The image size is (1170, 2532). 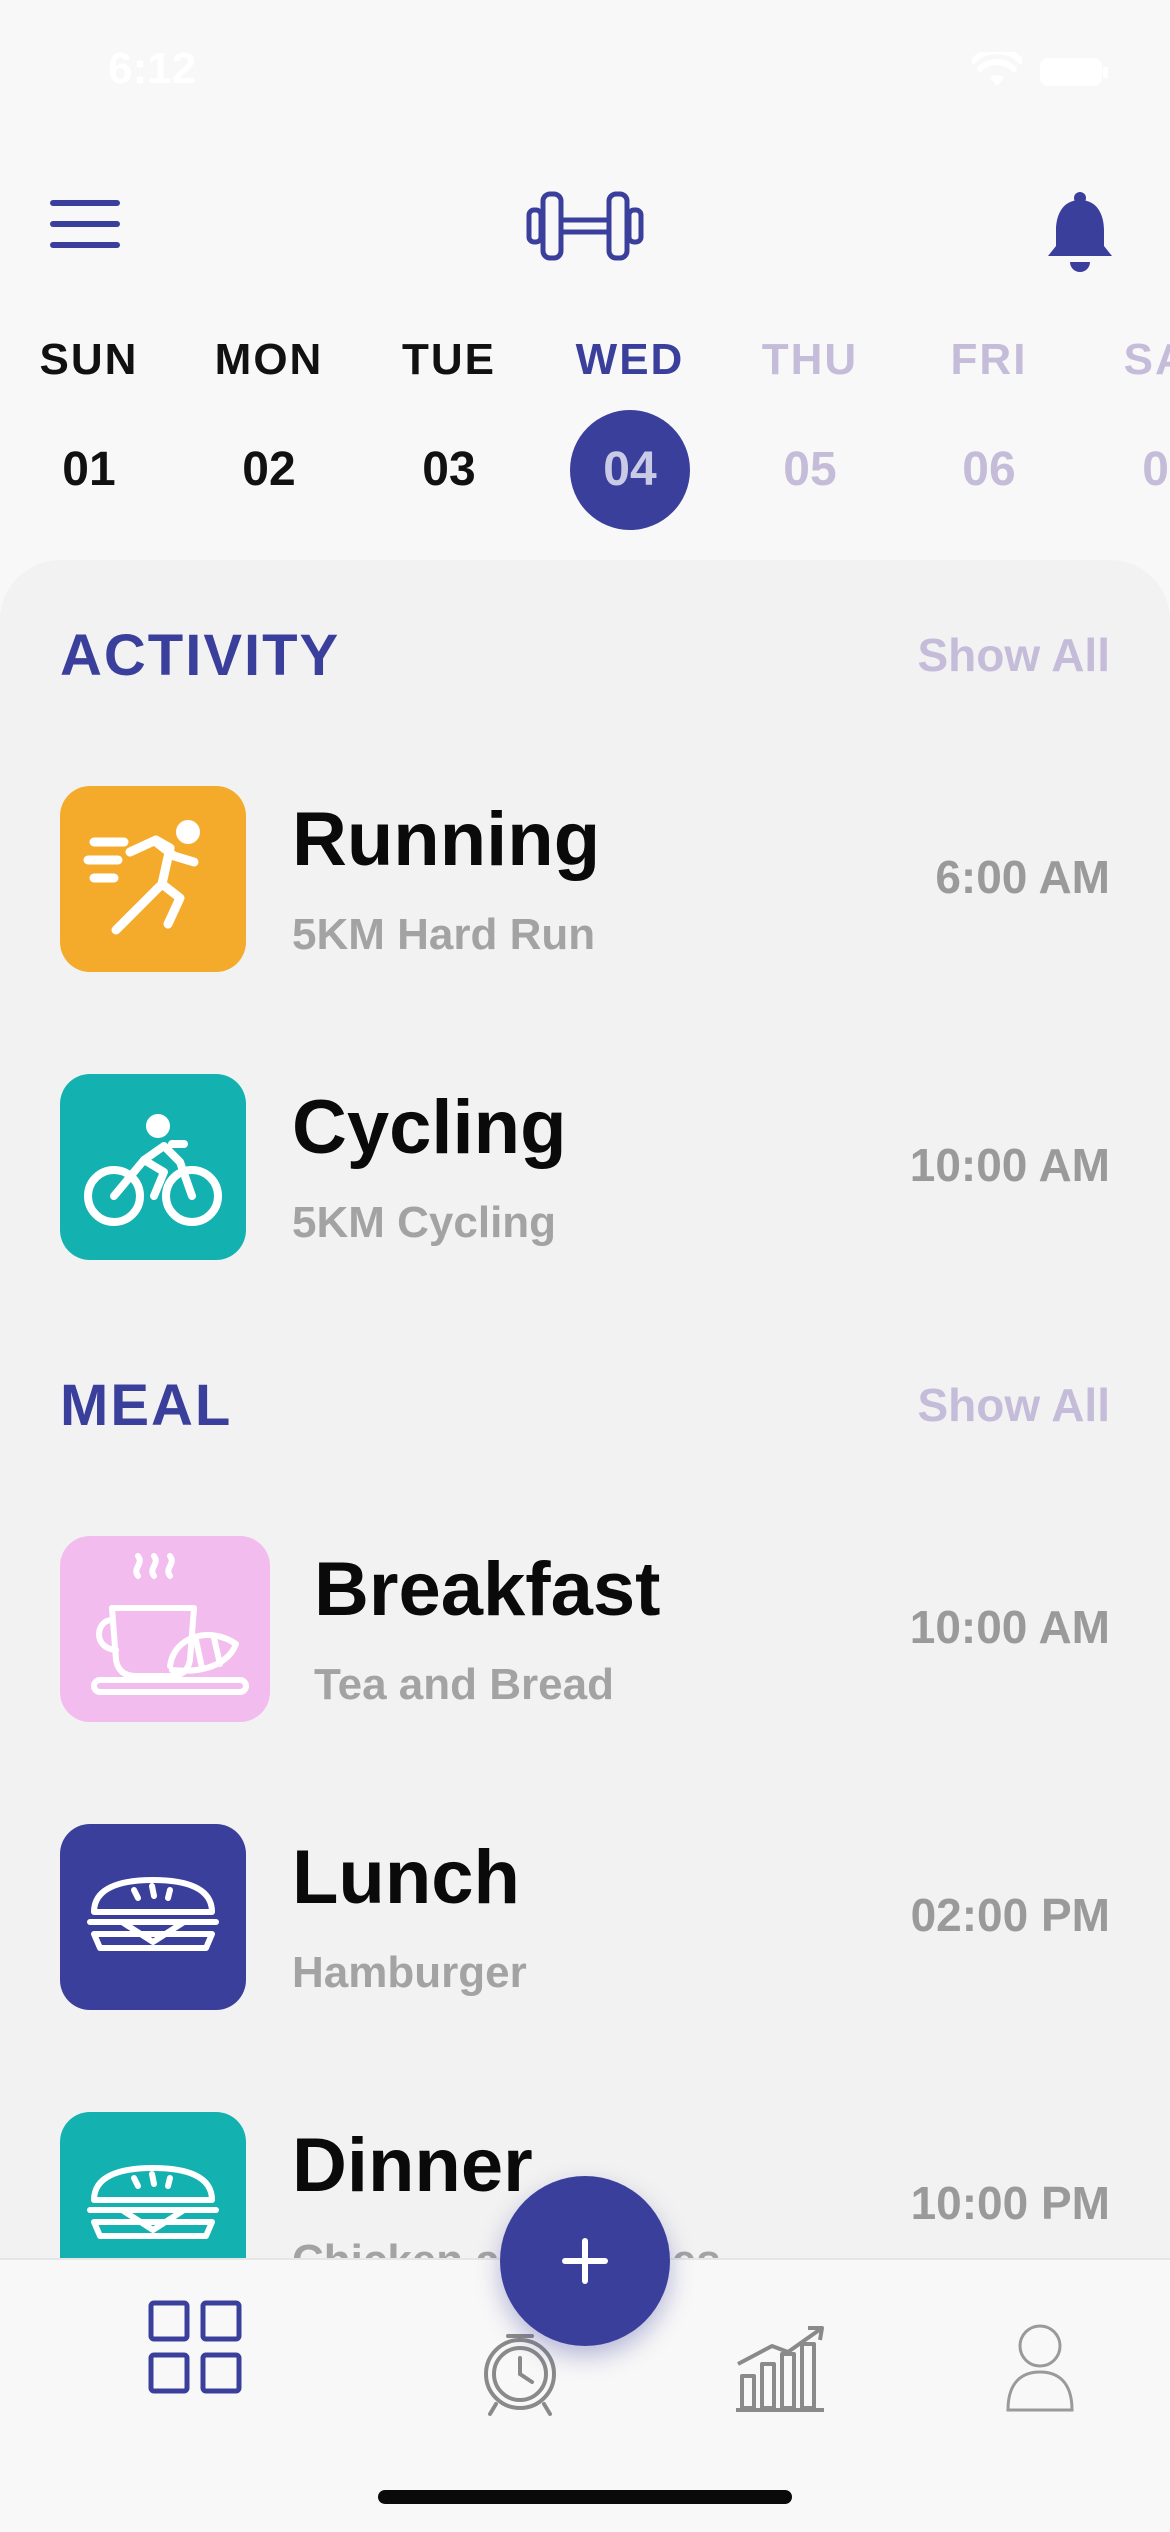 What do you see at coordinates (585, 1919) in the screenshot?
I see `list-item-lunch: Lunch Hamburger 02:00 PM` at bounding box center [585, 1919].